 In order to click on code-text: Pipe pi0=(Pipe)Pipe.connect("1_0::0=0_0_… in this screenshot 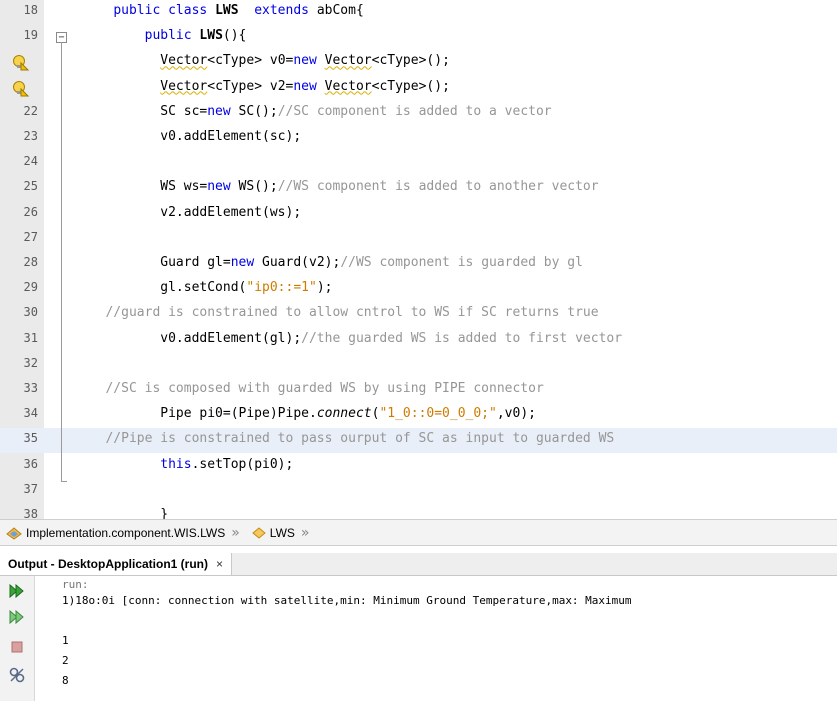, I will do `click(309, 413)`.